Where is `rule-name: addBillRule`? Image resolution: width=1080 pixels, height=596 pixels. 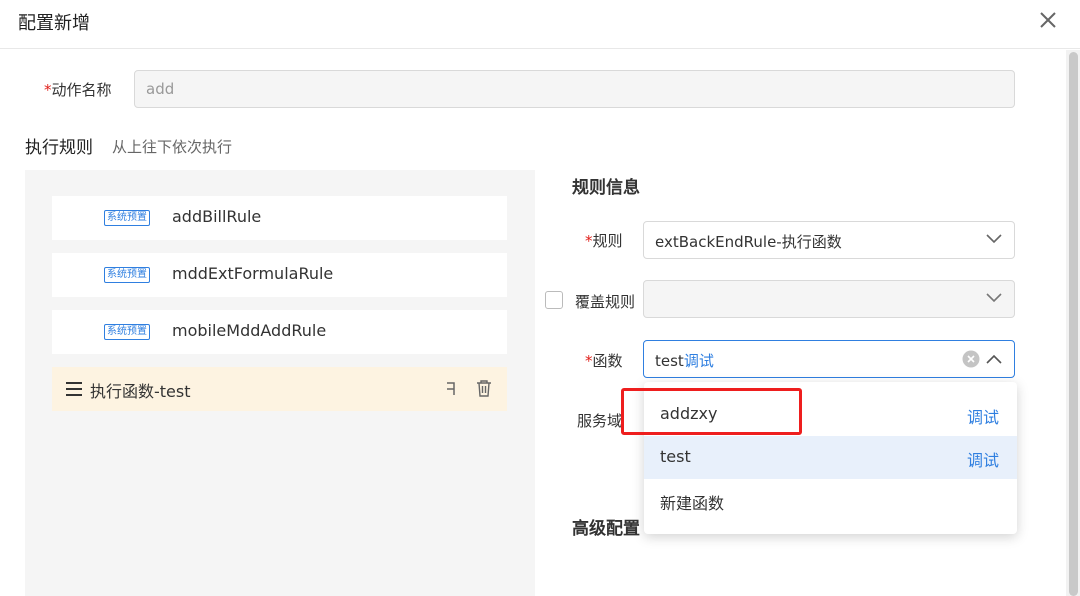 rule-name: addBillRule is located at coordinates (217, 216).